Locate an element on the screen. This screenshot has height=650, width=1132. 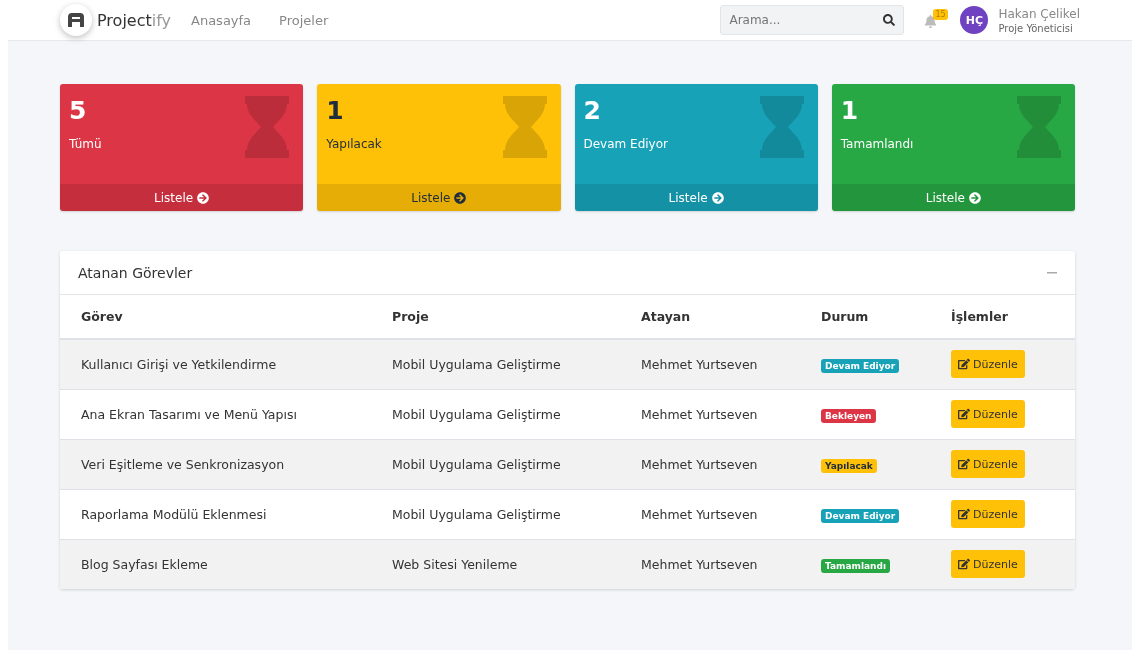
user-avatar: HÇ is located at coordinates (974, 20).